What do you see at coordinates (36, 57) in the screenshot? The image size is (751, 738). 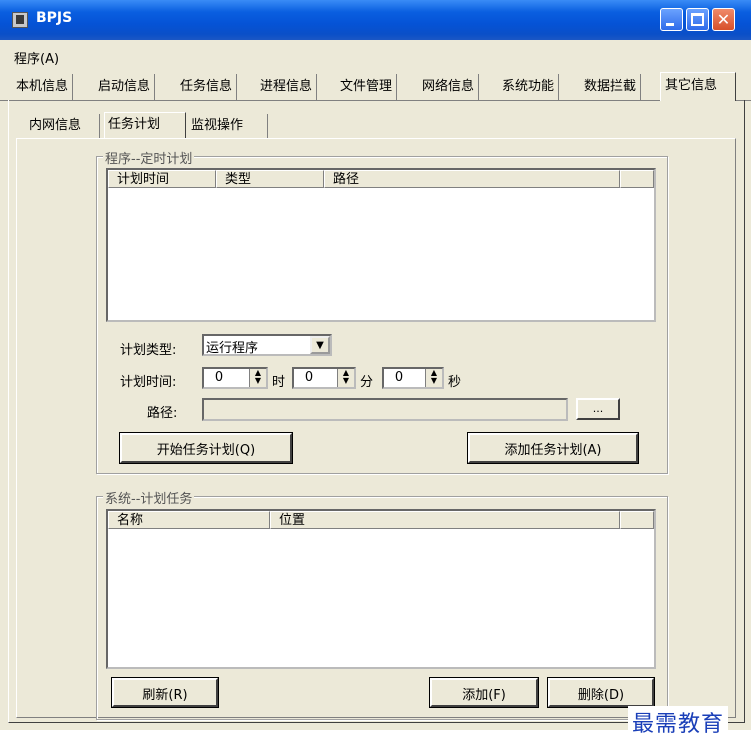 I see `menu-program: 程序(A)` at bounding box center [36, 57].